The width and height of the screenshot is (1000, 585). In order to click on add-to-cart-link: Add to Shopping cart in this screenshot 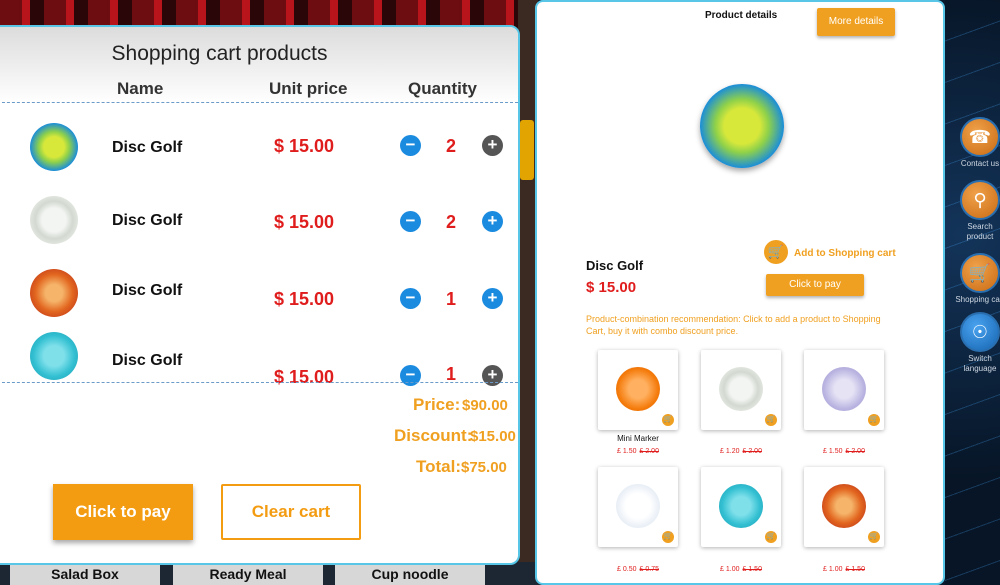, I will do `click(845, 253)`.